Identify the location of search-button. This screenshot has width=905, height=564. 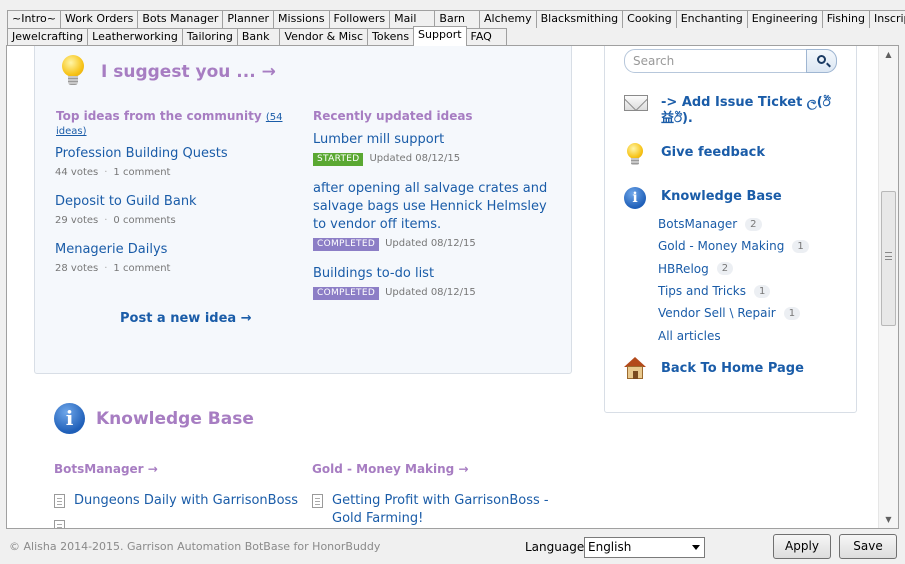
(821, 61).